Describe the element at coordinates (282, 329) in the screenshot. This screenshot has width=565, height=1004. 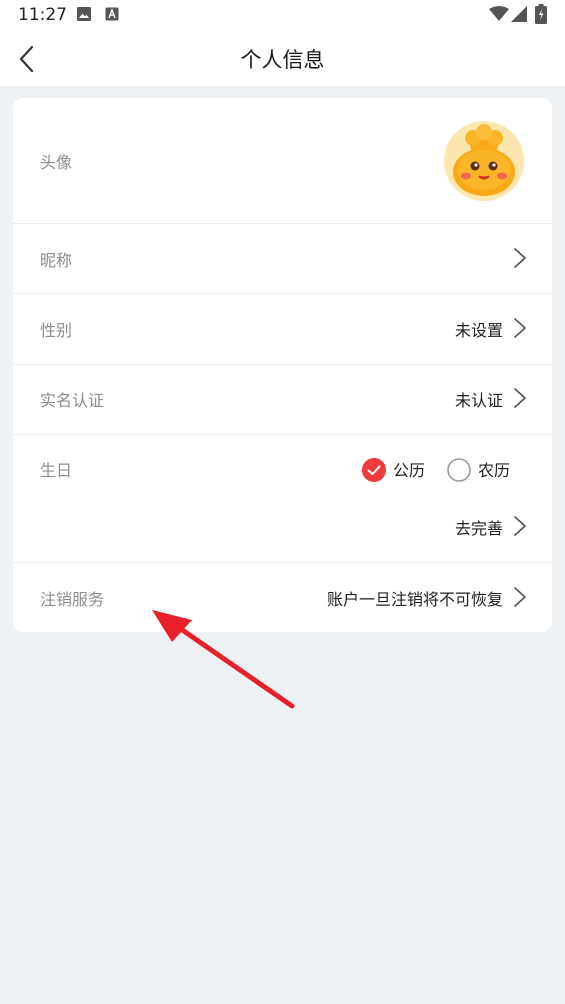
I see `gender-row: 性别 未设置` at that location.